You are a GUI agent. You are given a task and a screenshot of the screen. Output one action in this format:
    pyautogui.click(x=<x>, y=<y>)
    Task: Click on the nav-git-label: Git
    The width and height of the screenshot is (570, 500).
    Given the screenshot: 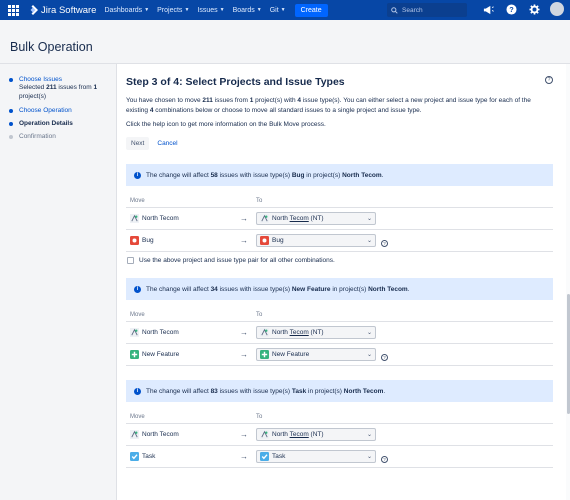 What is the action you would take?
    pyautogui.click(x=274, y=10)
    